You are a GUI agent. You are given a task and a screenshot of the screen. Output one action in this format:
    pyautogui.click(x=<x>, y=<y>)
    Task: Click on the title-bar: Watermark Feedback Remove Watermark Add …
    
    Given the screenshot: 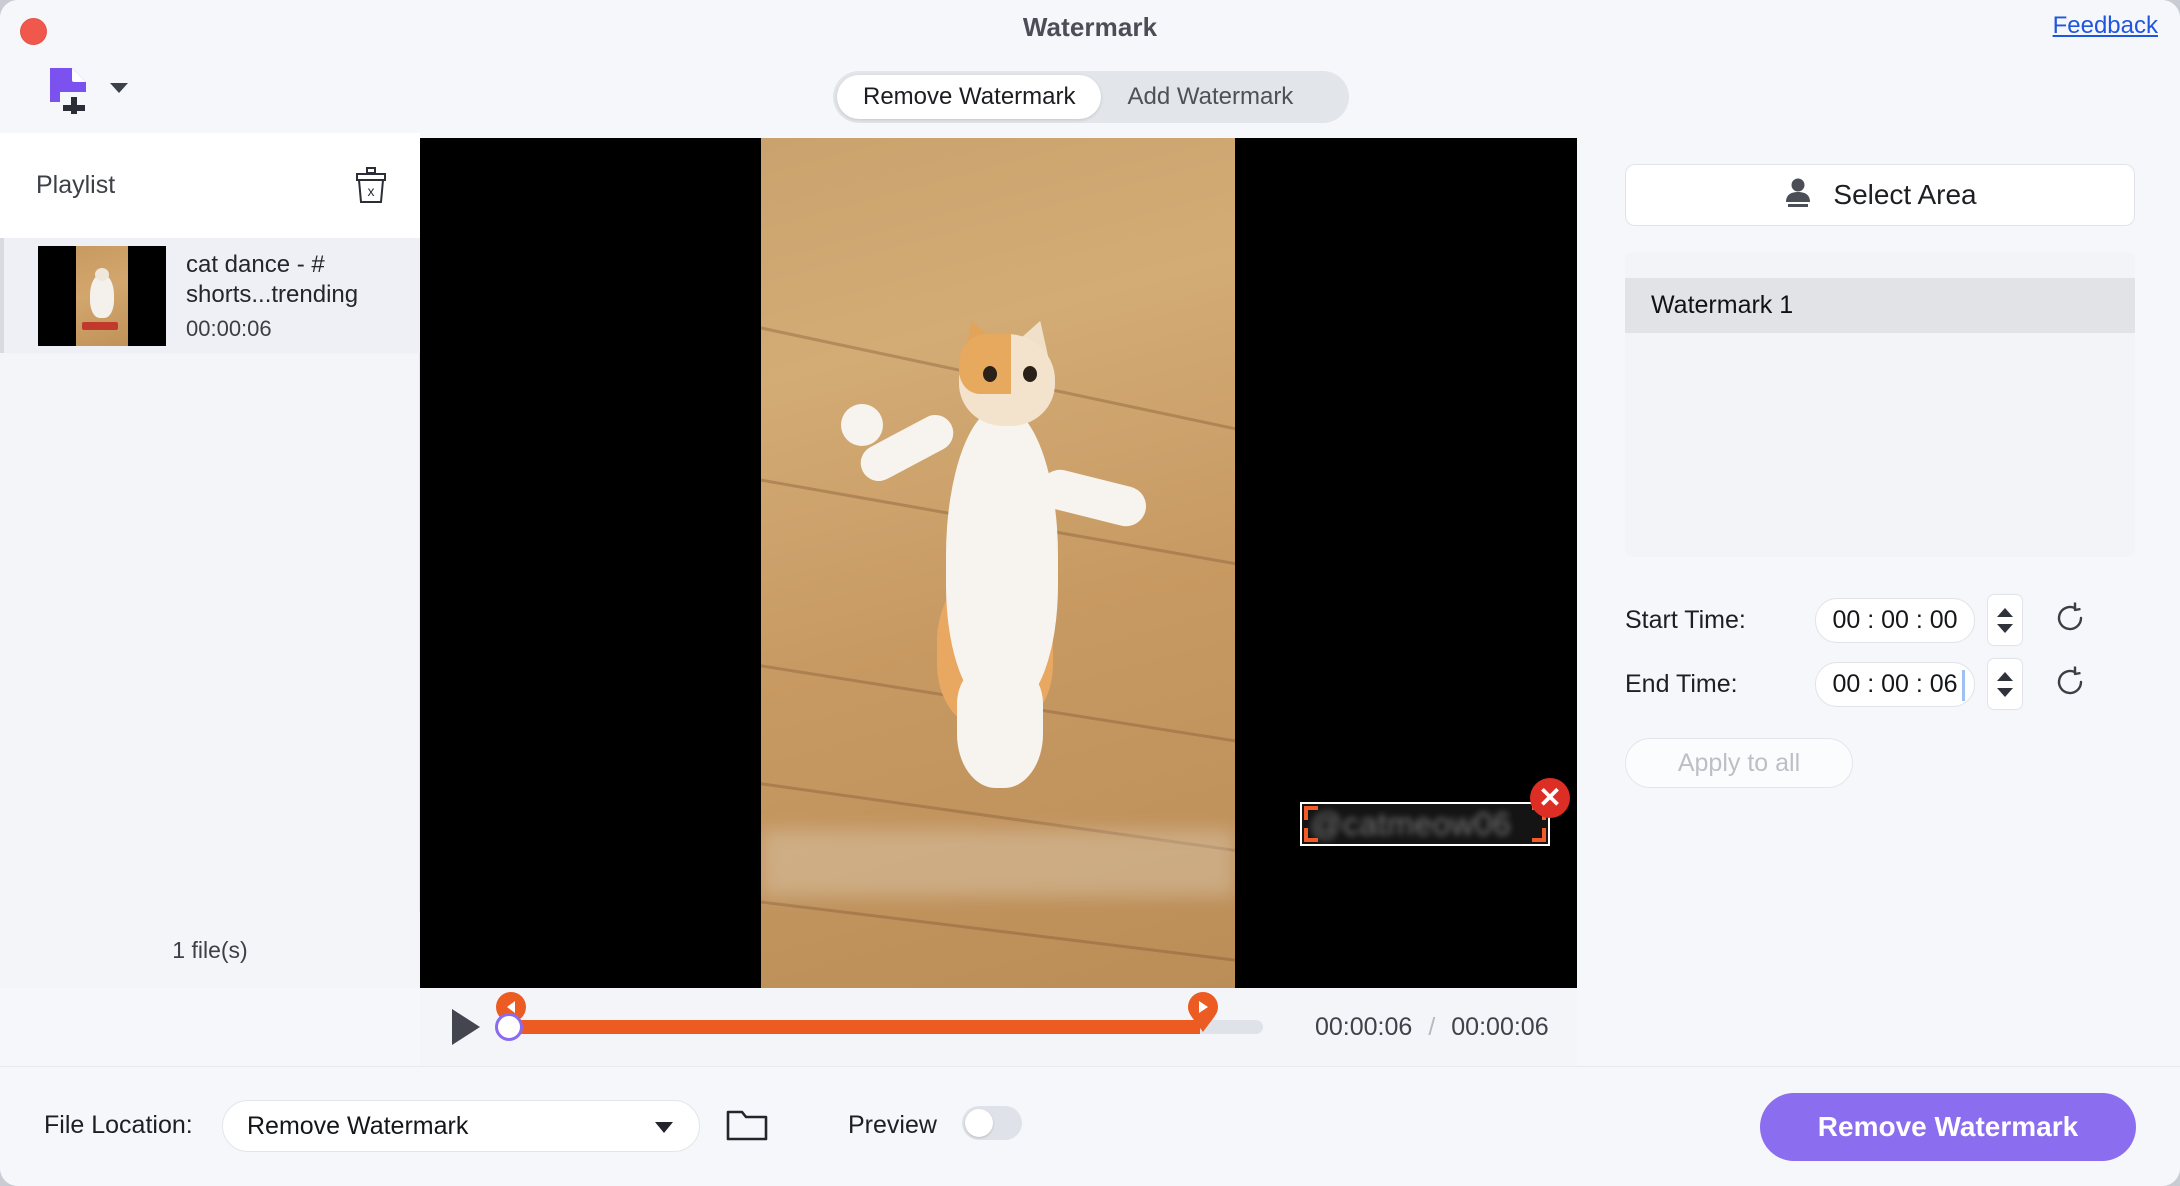 What is the action you would take?
    pyautogui.click(x=1090, y=66)
    